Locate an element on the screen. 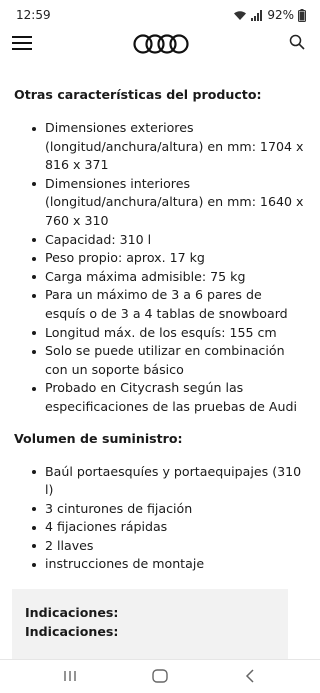 The width and height of the screenshot is (320, 693). audi-rings-logo is located at coordinates (161, 44).